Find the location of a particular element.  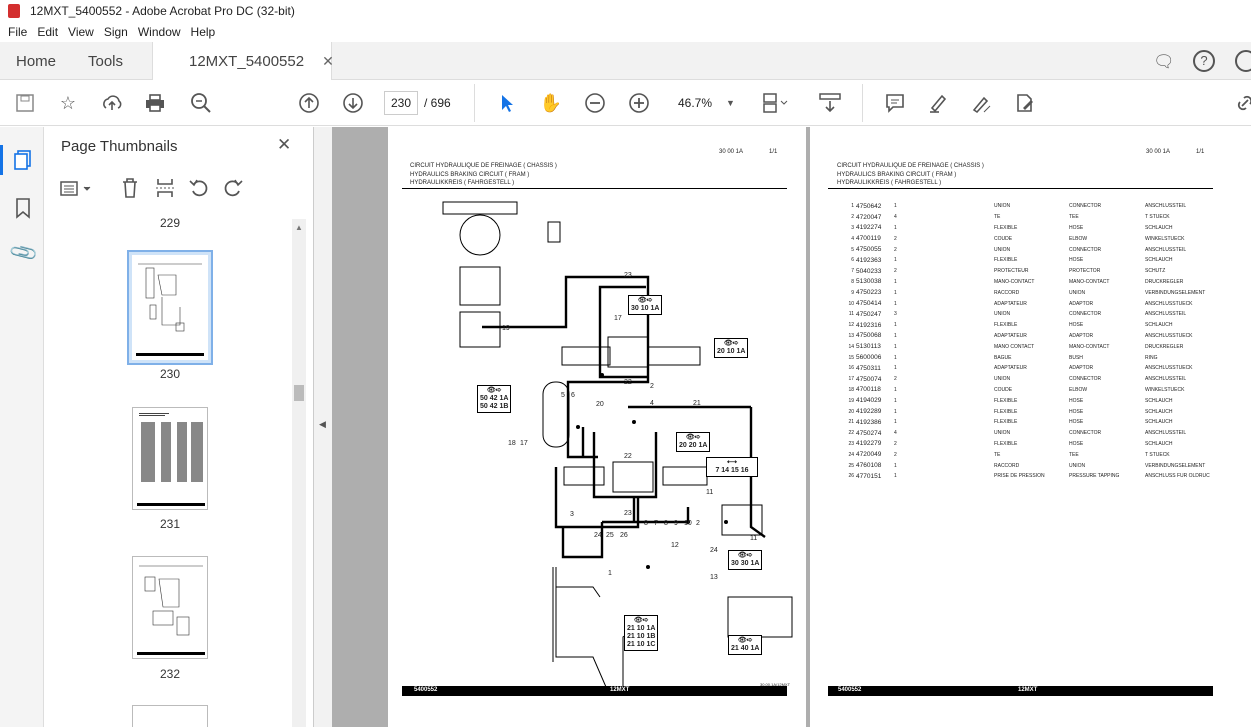

comment-icon: 🗨 is located at coordinates (1164, 62).